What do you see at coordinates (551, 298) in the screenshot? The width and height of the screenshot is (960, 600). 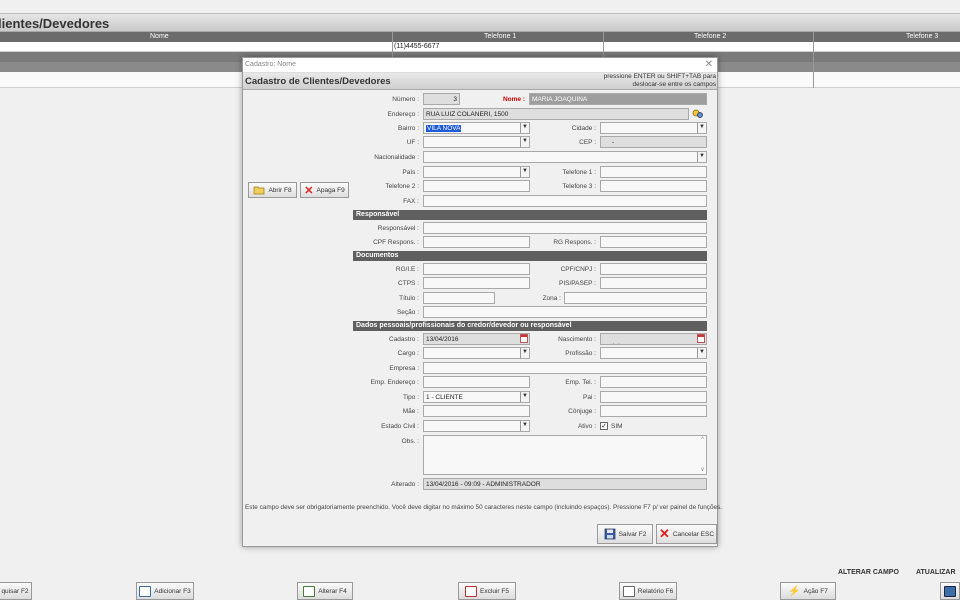 I see `zona-label: Zona :` at bounding box center [551, 298].